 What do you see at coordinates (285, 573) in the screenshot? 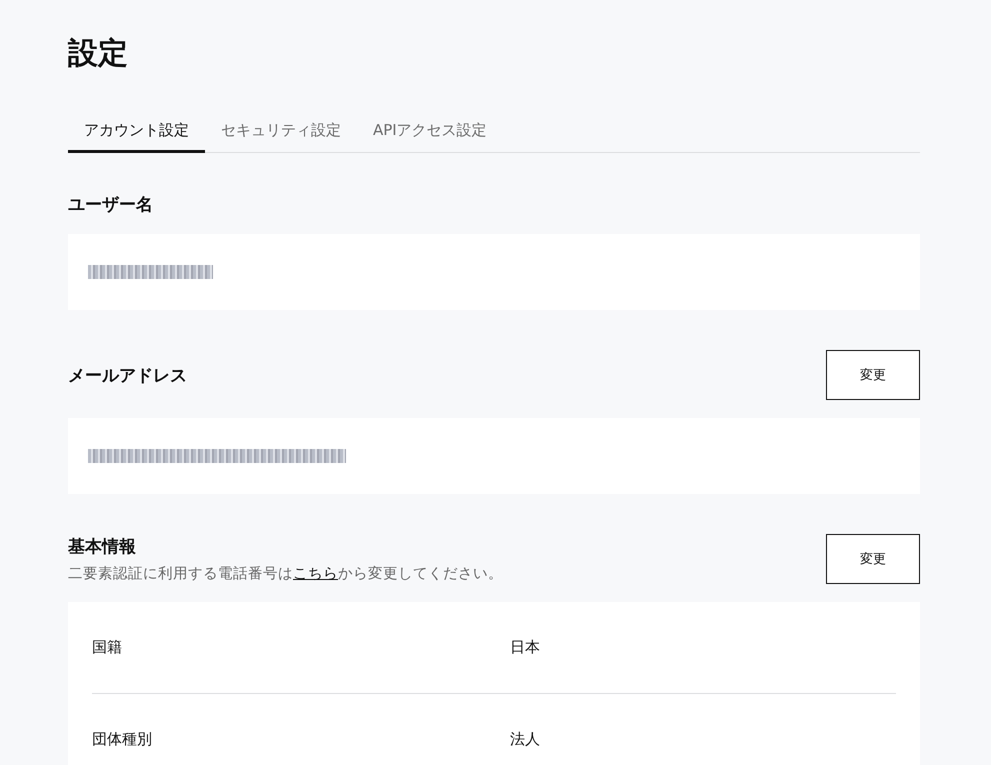
I see `help-text: 二要素認証に利用する電話番号は こちら から変更してください。` at bounding box center [285, 573].